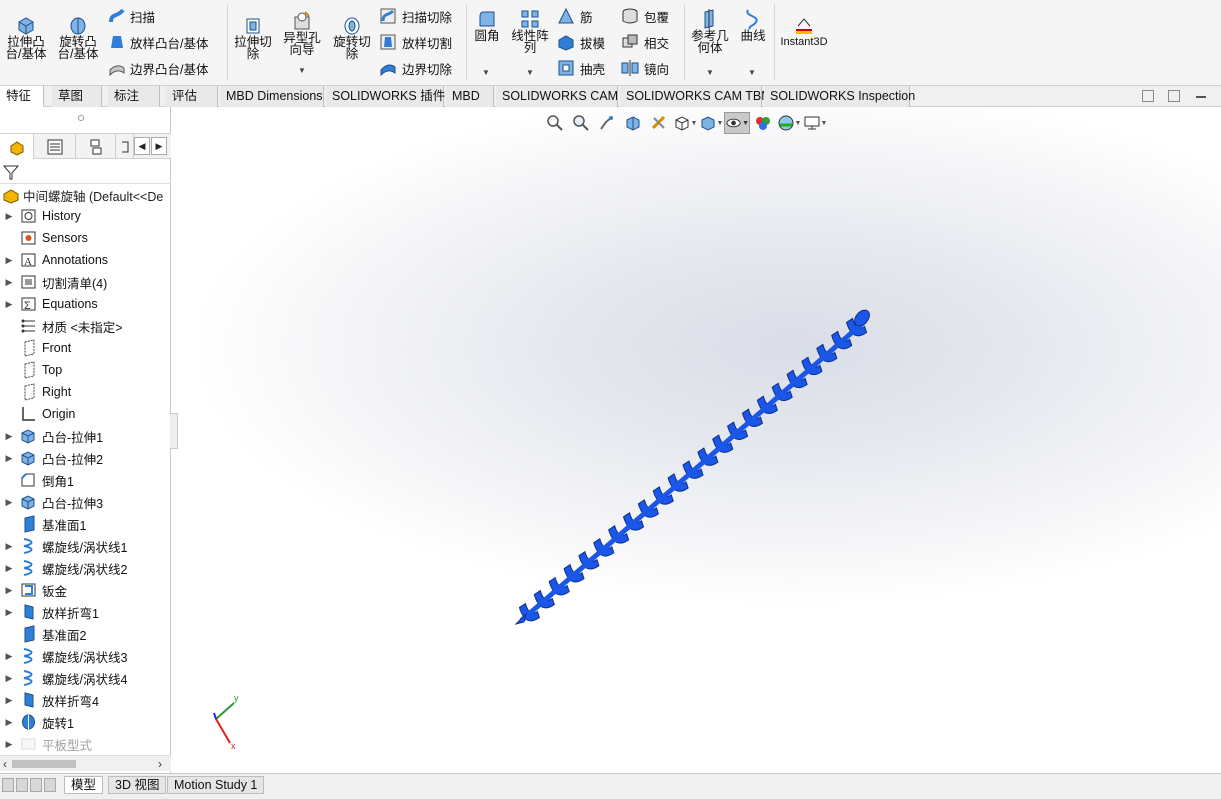 This screenshot has width=1221, height=799. Describe the element at coordinates (580, 42) in the screenshot. I see `draft-button: 拔模` at that location.